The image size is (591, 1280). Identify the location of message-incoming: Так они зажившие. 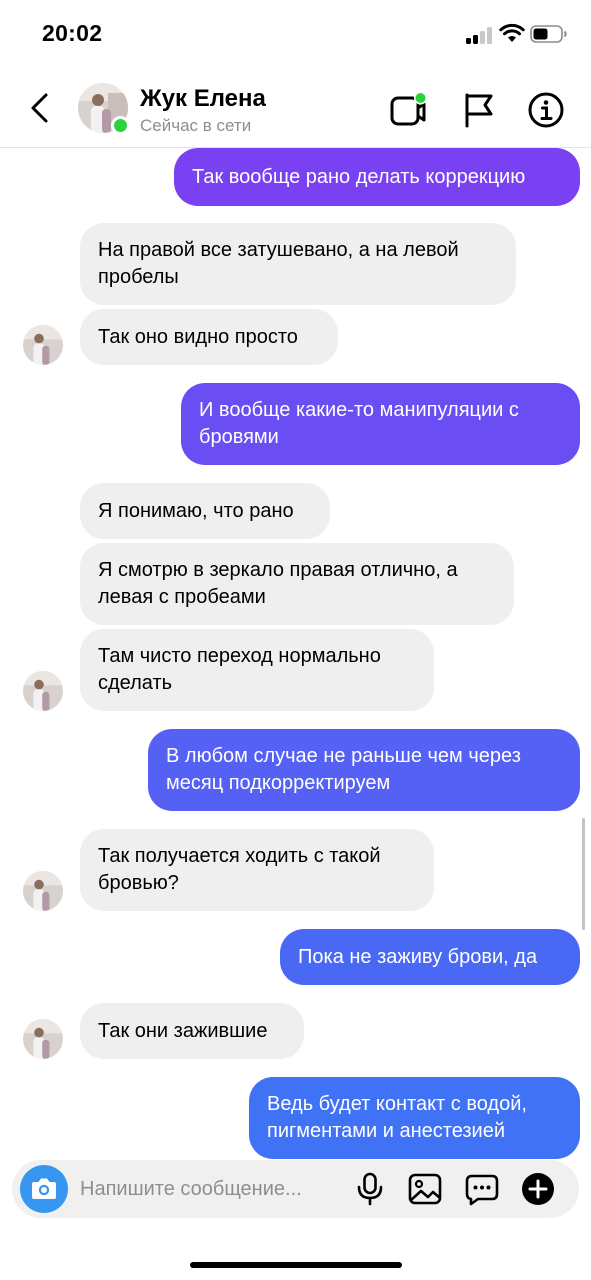
(192, 1031).